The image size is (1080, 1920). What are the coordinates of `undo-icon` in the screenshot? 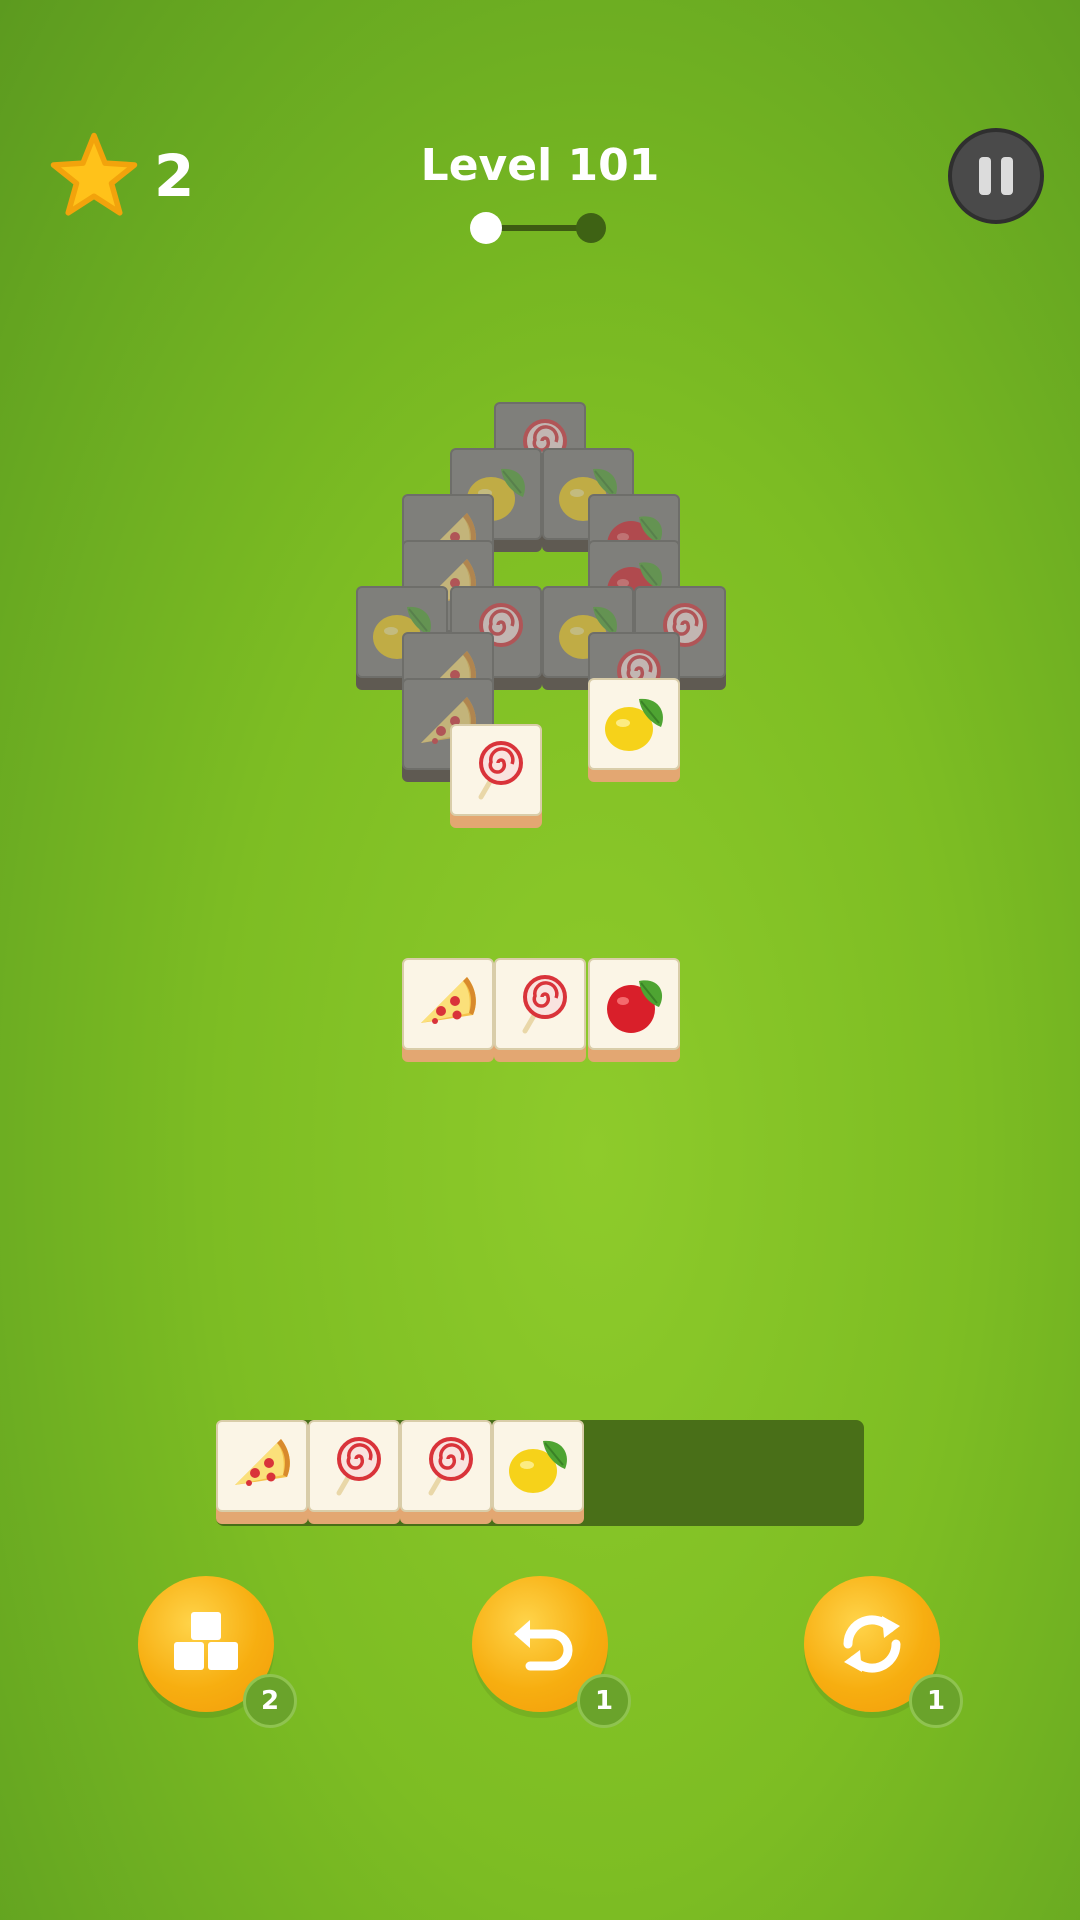 It's located at (543, 1645).